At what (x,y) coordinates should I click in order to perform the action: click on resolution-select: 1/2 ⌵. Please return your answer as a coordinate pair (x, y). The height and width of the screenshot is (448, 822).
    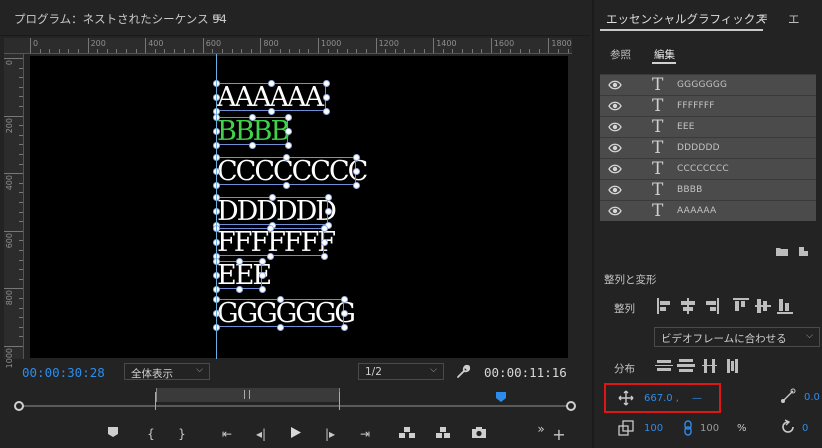
    Looking at the image, I should click on (401, 371).